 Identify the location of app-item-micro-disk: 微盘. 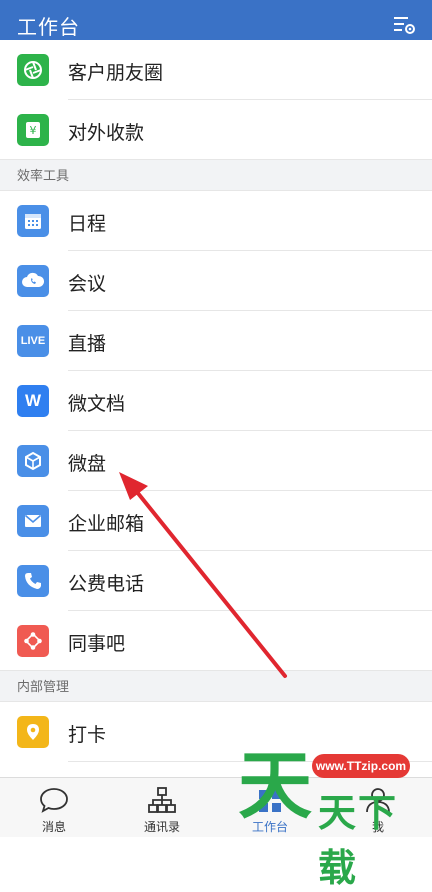
(216, 461).